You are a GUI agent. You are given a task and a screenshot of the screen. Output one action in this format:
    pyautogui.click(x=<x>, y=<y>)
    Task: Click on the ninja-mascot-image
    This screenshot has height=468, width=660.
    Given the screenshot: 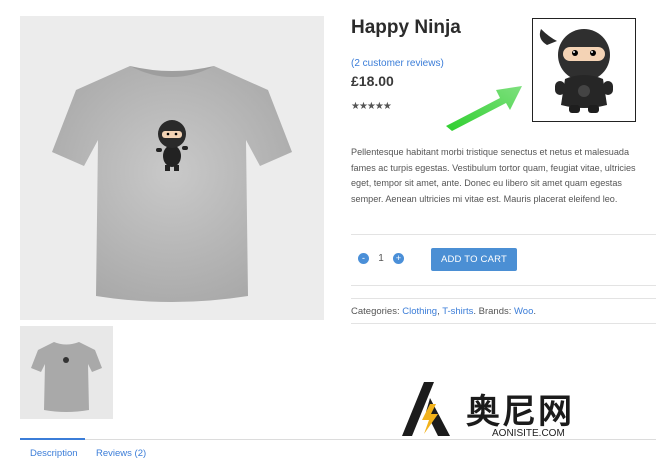 What is the action you would take?
    pyautogui.click(x=584, y=70)
    